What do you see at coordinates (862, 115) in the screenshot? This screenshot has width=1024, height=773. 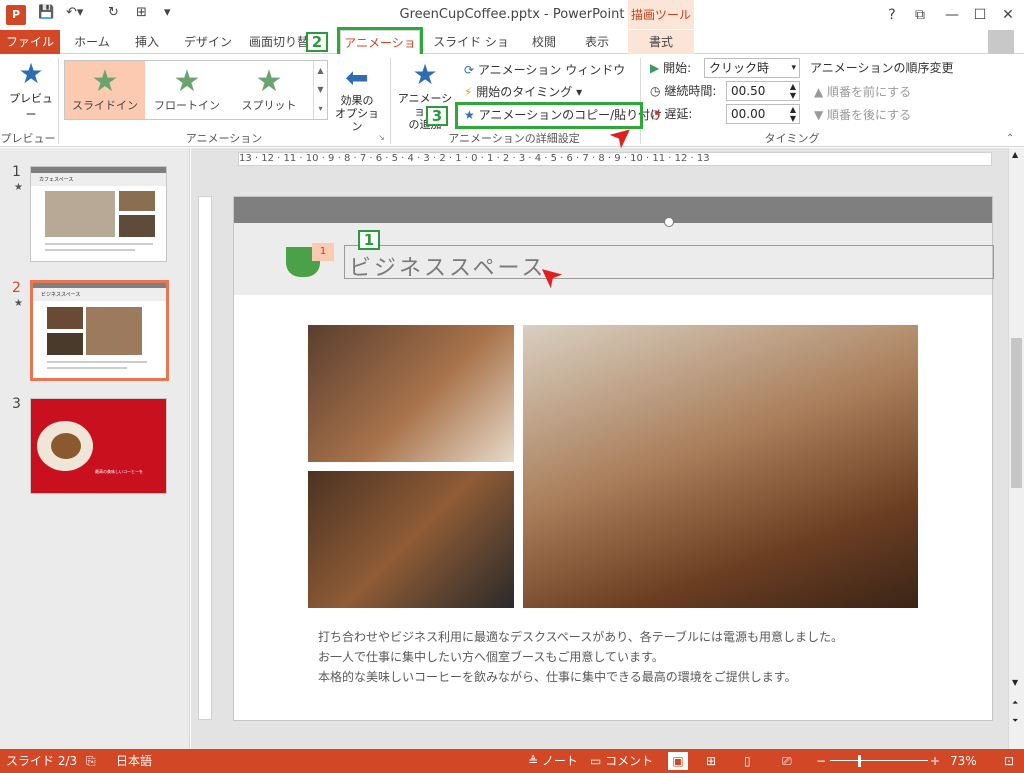 I see `move-later-button: ▼ 順番を後にする` at bounding box center [862, 115].